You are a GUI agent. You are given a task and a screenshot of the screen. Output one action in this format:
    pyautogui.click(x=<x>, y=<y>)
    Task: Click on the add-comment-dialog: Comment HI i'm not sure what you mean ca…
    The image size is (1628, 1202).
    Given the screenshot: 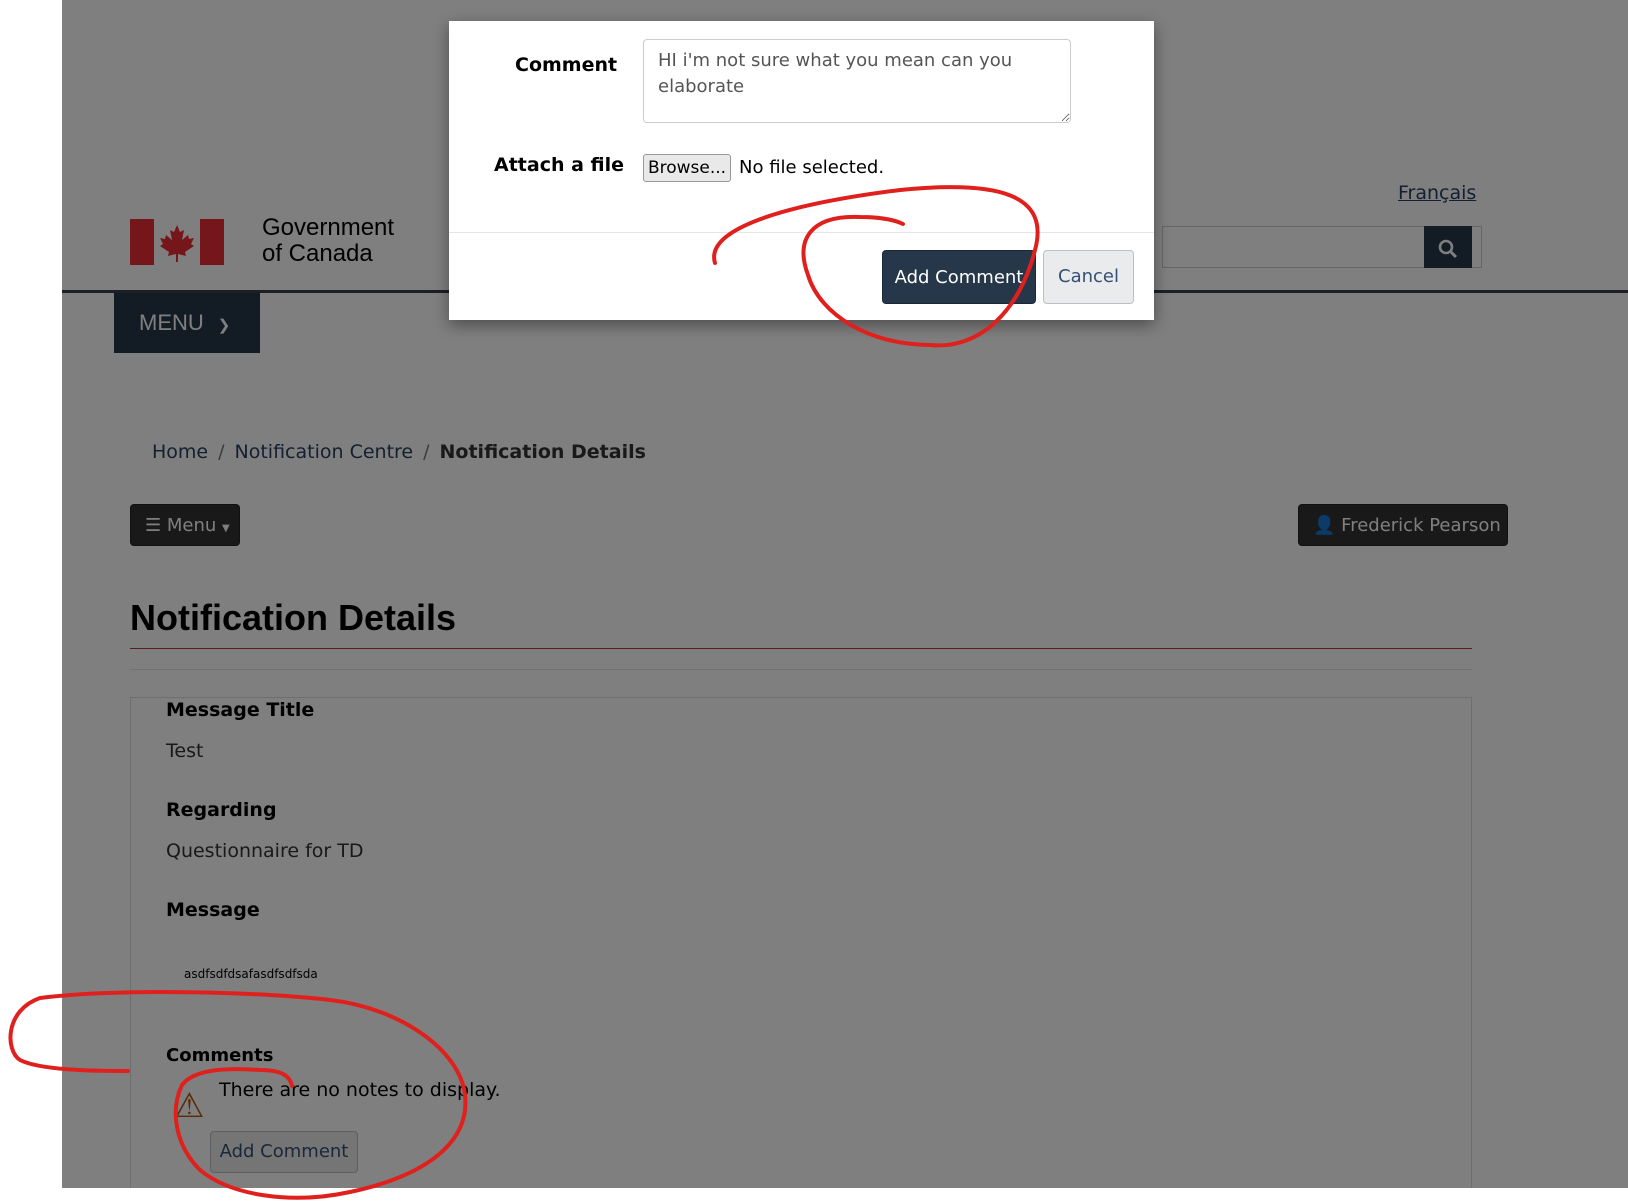 What is the action you would take?
    pyautogui.click(x=801, y=170)
    